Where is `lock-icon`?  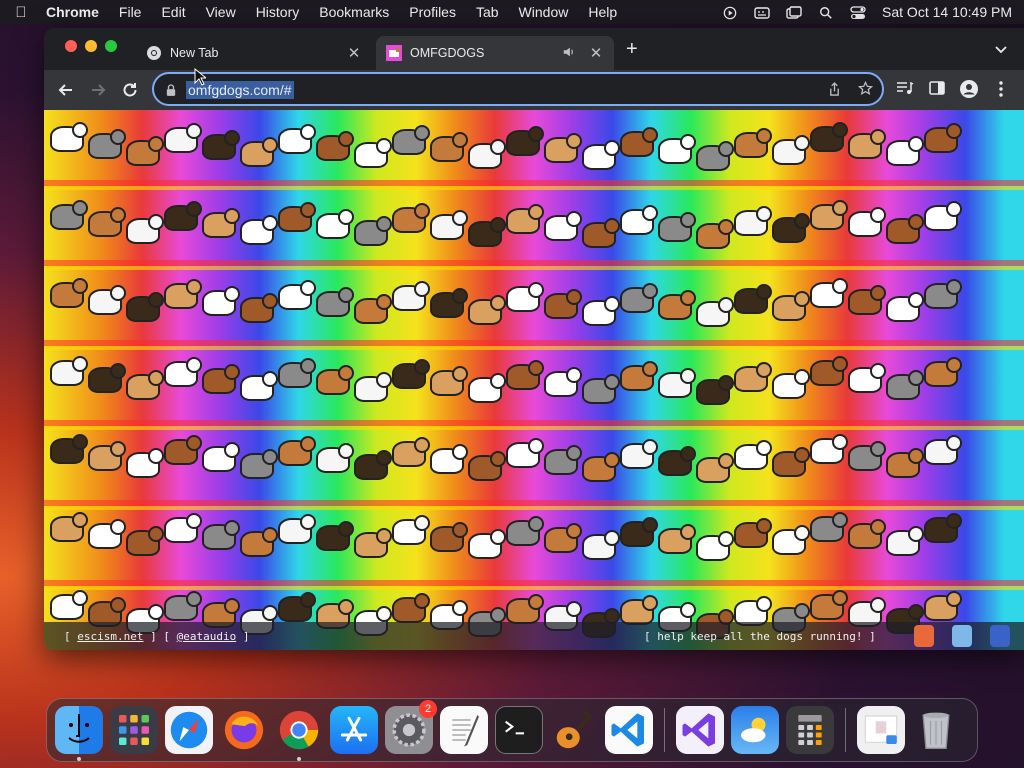 lock-icon is located at coordinates (171, 92).